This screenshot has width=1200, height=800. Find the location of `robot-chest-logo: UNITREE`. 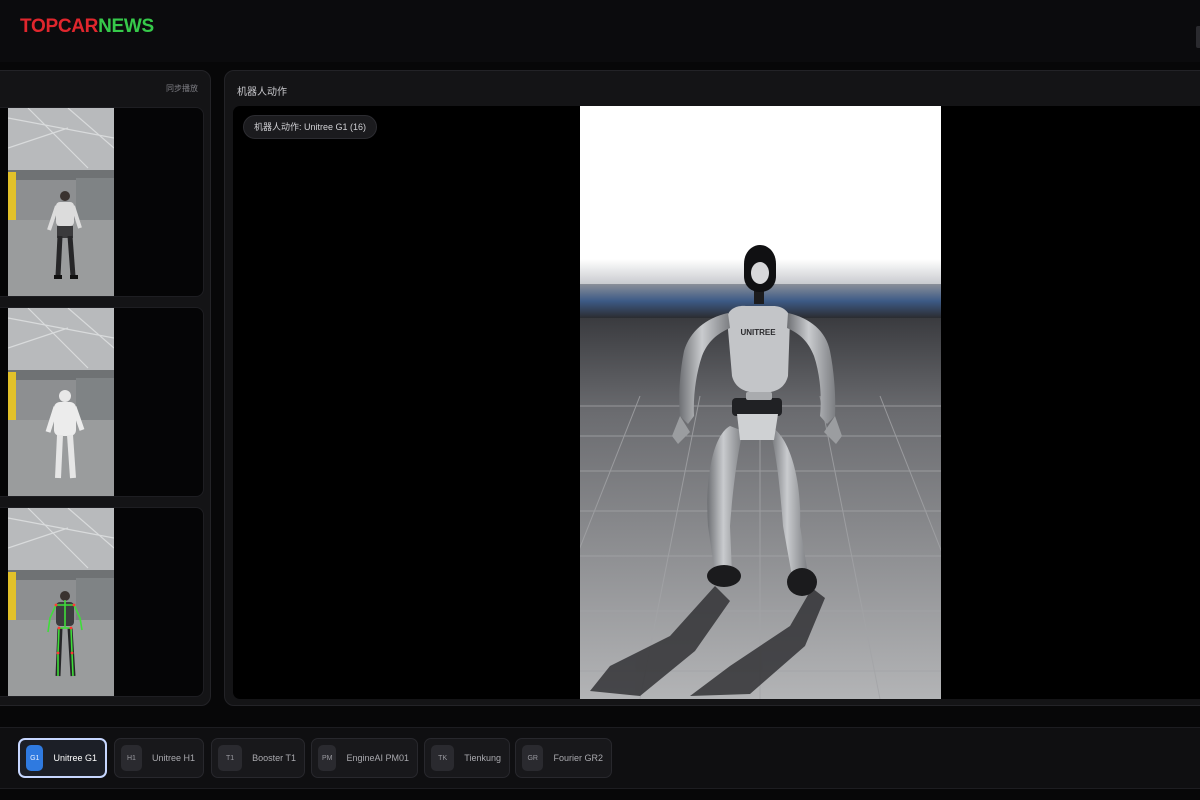

robot-chest-logo: UNITREE is located at coordinates (758, 332).